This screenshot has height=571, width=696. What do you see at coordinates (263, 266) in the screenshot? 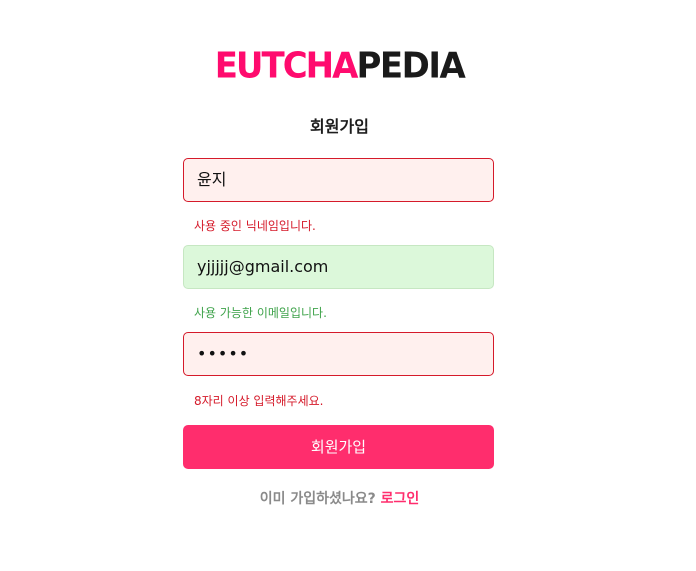
I see `email-value: yjjjjj@gmail.com` at bounding box center [263, 266].